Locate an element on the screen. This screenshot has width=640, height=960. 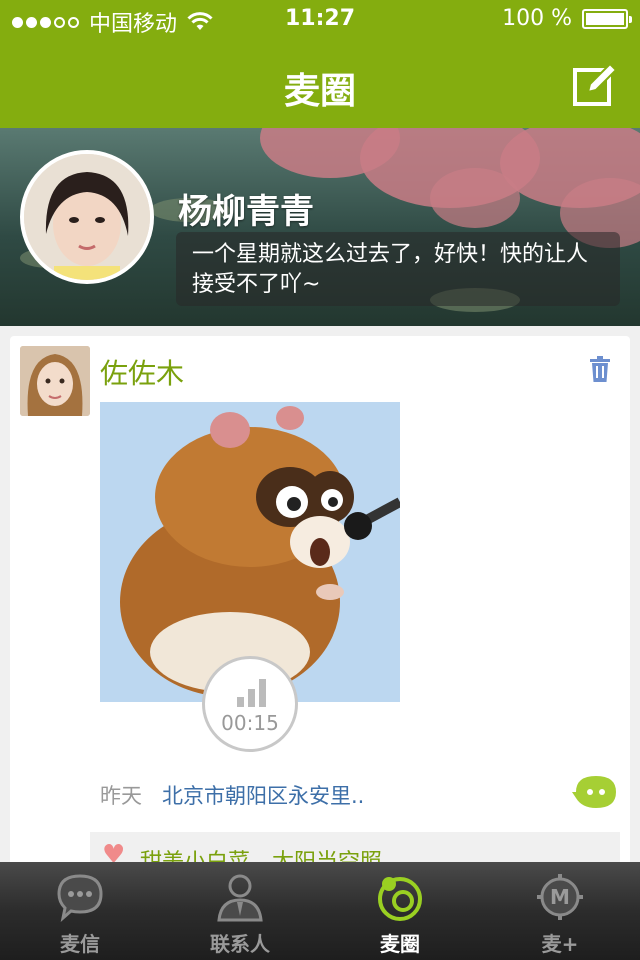
tab-label: 麦+ is located at coordinates (560, 944).